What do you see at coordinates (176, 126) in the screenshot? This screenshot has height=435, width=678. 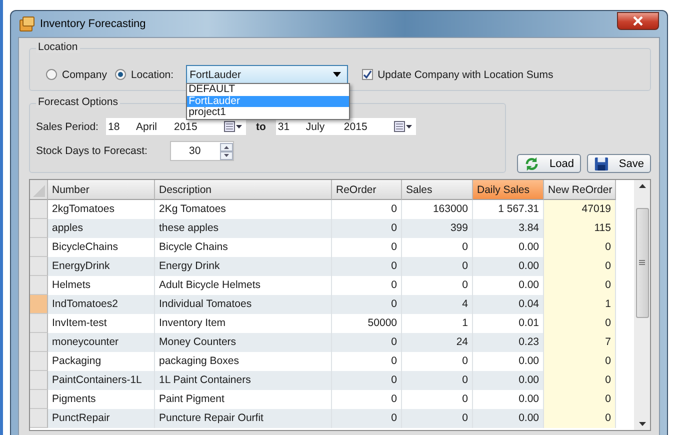 I see `date-field: 18 April 2015` at bounding box center [176, 126].